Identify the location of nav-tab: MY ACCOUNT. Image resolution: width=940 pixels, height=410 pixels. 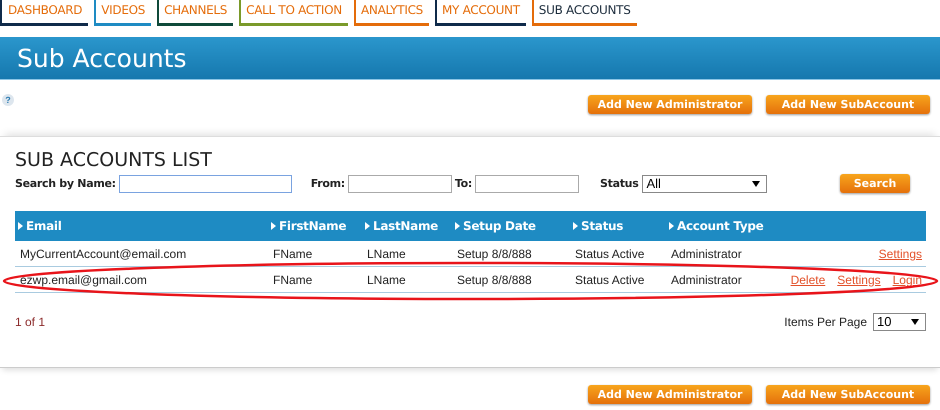
(480, 13).